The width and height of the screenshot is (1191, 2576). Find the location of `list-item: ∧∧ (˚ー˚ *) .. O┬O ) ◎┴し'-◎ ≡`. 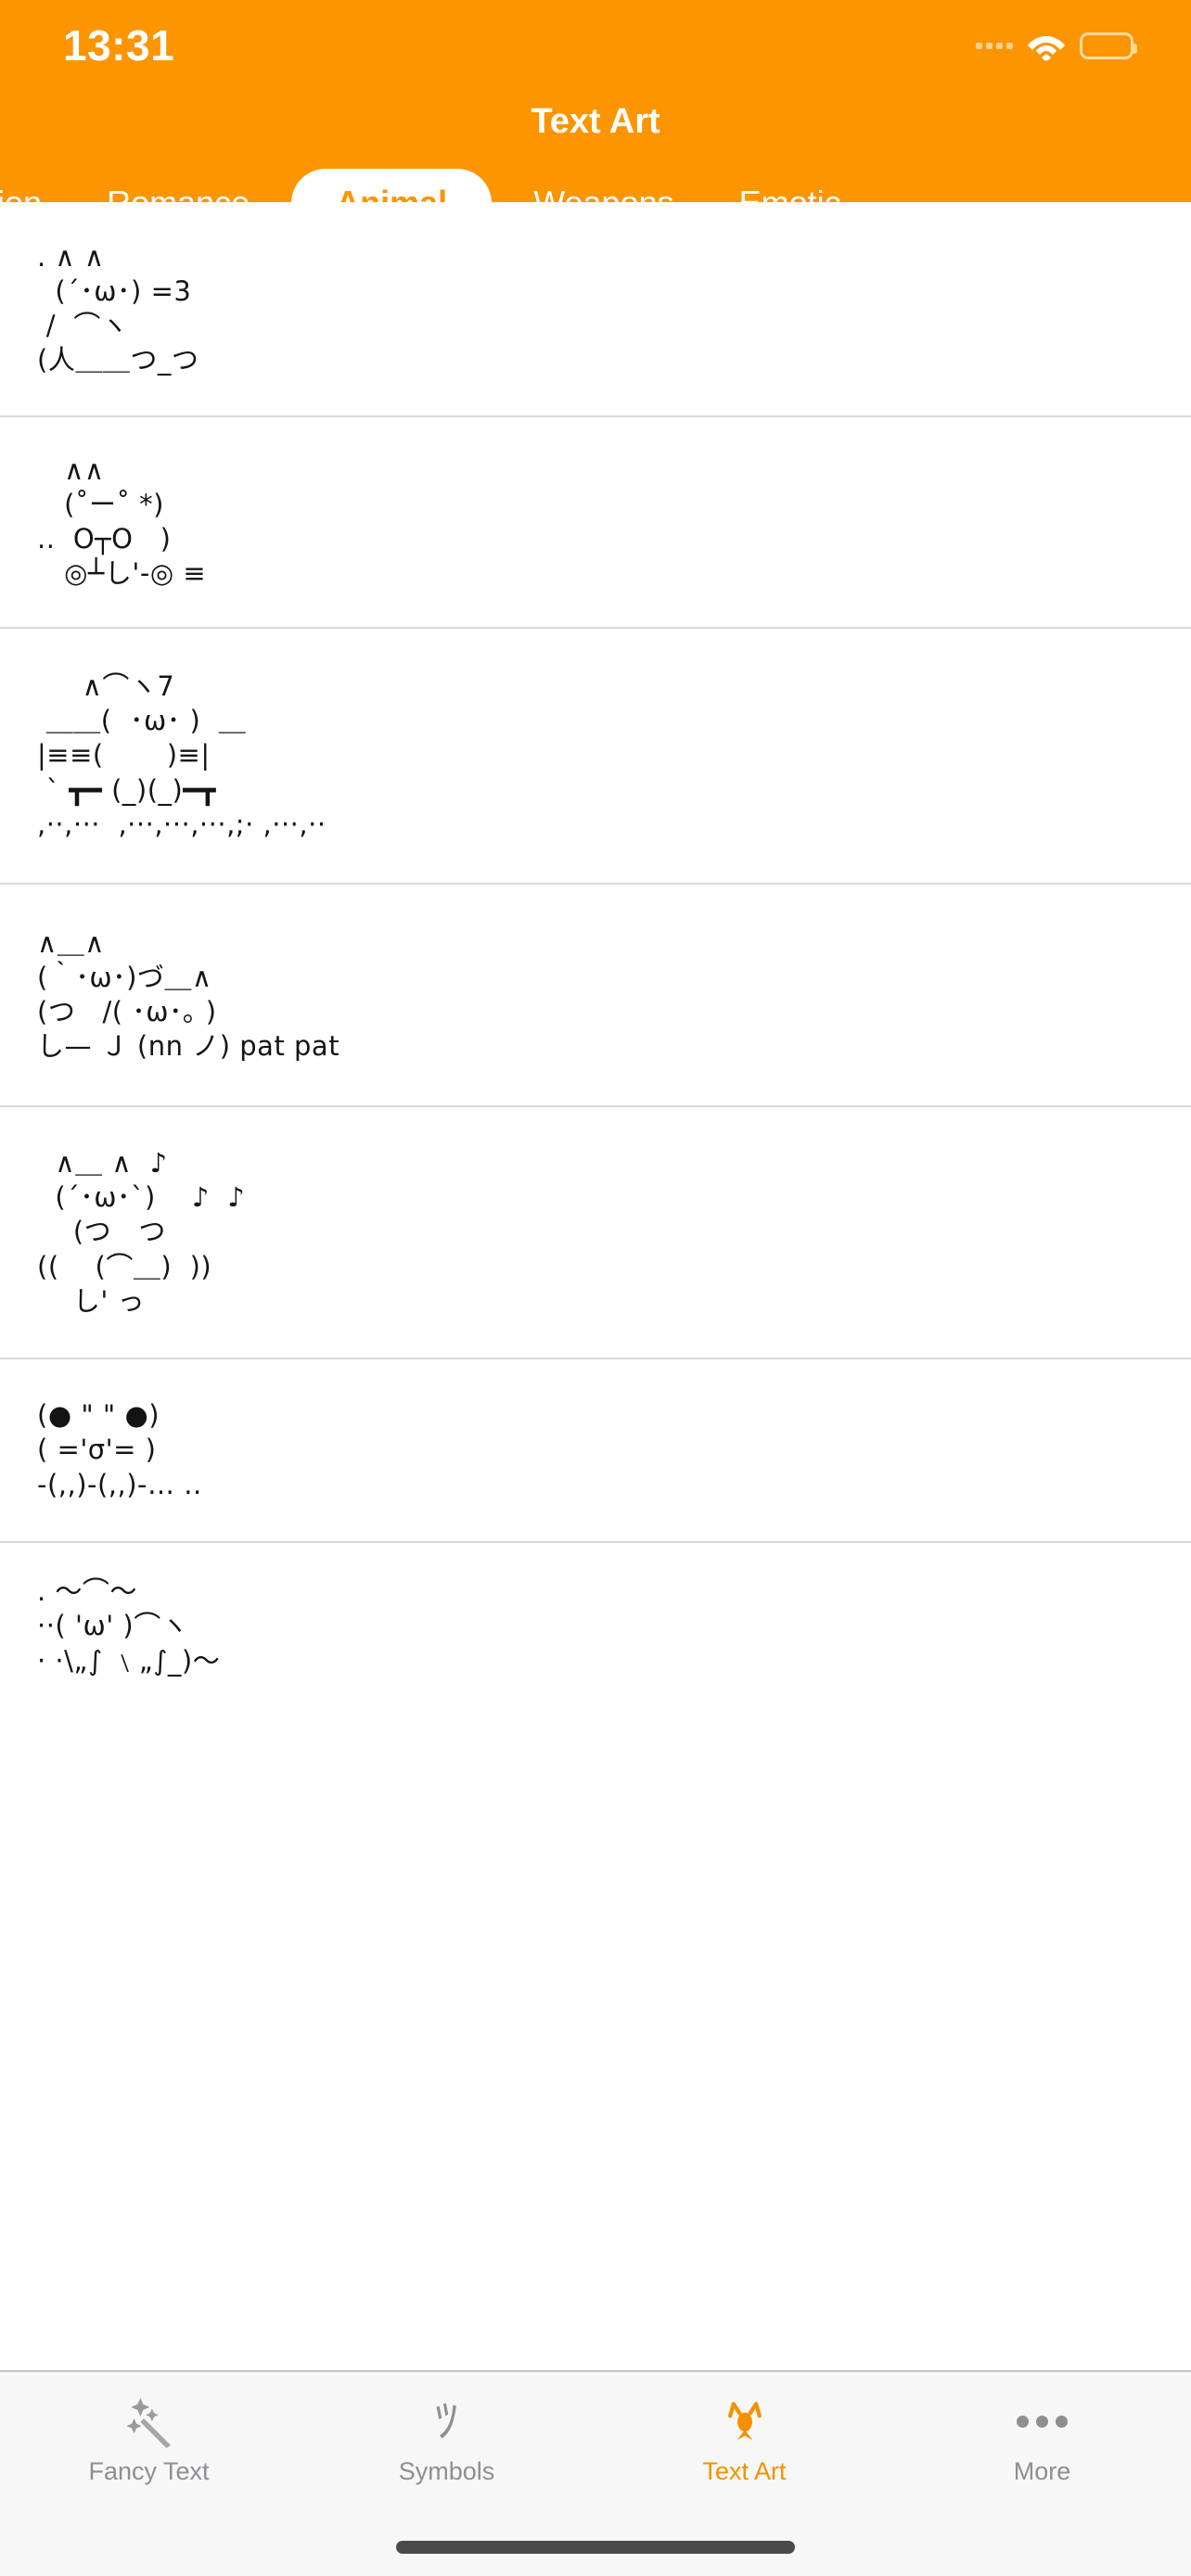

list-item: ∧∧ (˚ー˚ *) .. O┬O ) ◎┴し'-◎ ≡ is located at coordinates (595, 523).